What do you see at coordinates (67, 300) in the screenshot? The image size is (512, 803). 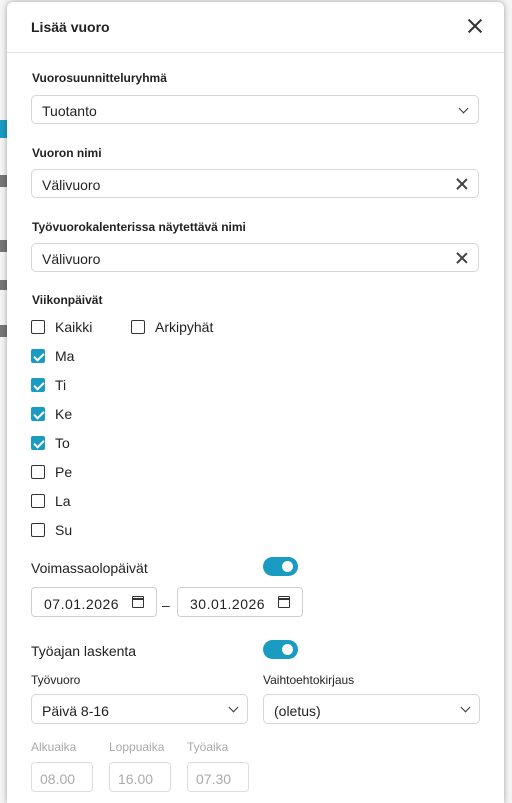 I see `weekdays-label: Viikonpäivät` at bounding box center [67, 300].